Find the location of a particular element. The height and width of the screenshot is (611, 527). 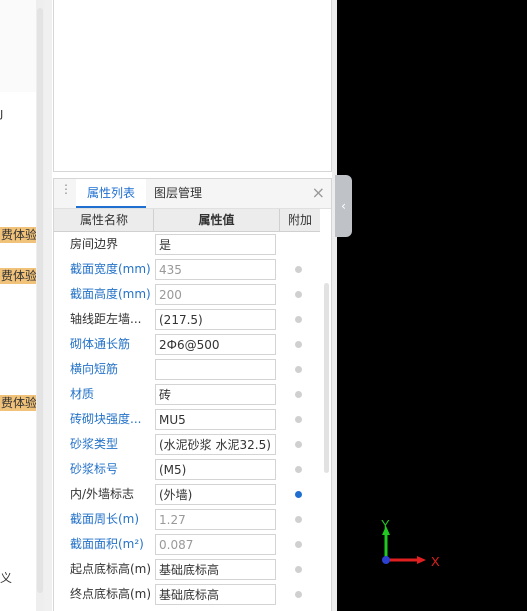

property-name: 砂浆标号 is located at coordinates (94, 469).